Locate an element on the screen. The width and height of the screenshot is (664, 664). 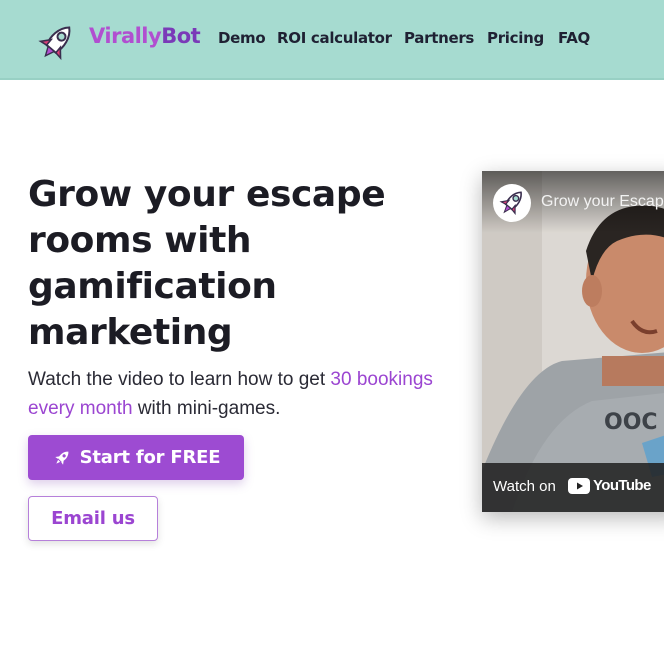
start-for-free-button: Start for FREE is located at coordinates (136, 457).